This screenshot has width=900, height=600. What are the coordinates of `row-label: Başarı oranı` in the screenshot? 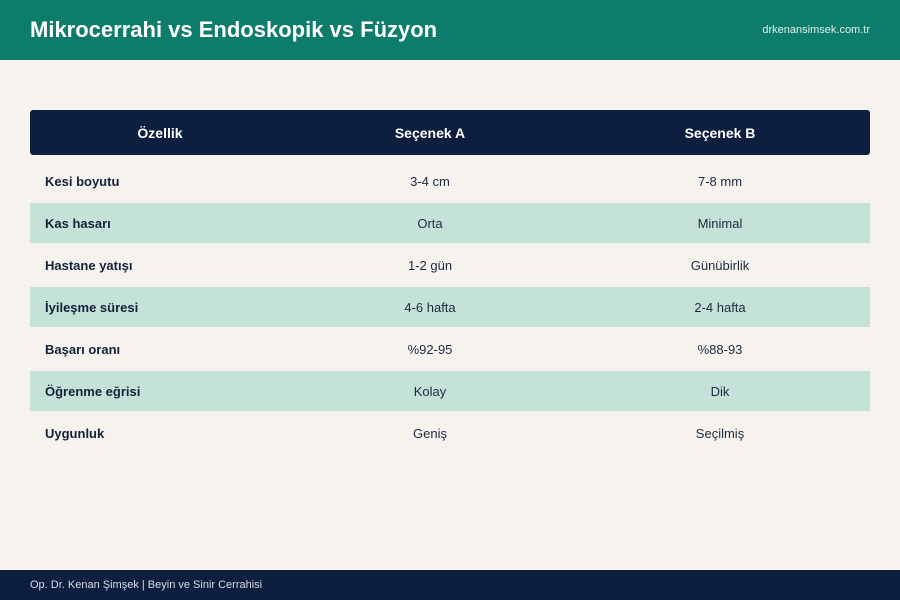 It's located at (83, 349).